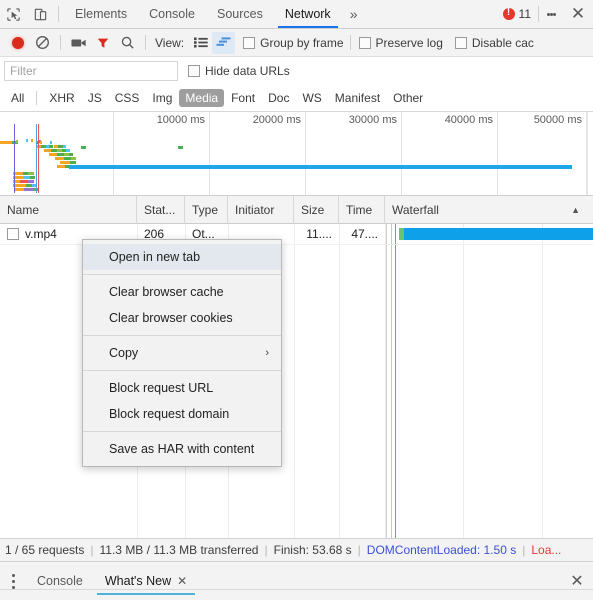  Describe the element at coordinates (312, 550) in the screenshot. I see `finish-summary: Finish: 53.68 s` at that location.